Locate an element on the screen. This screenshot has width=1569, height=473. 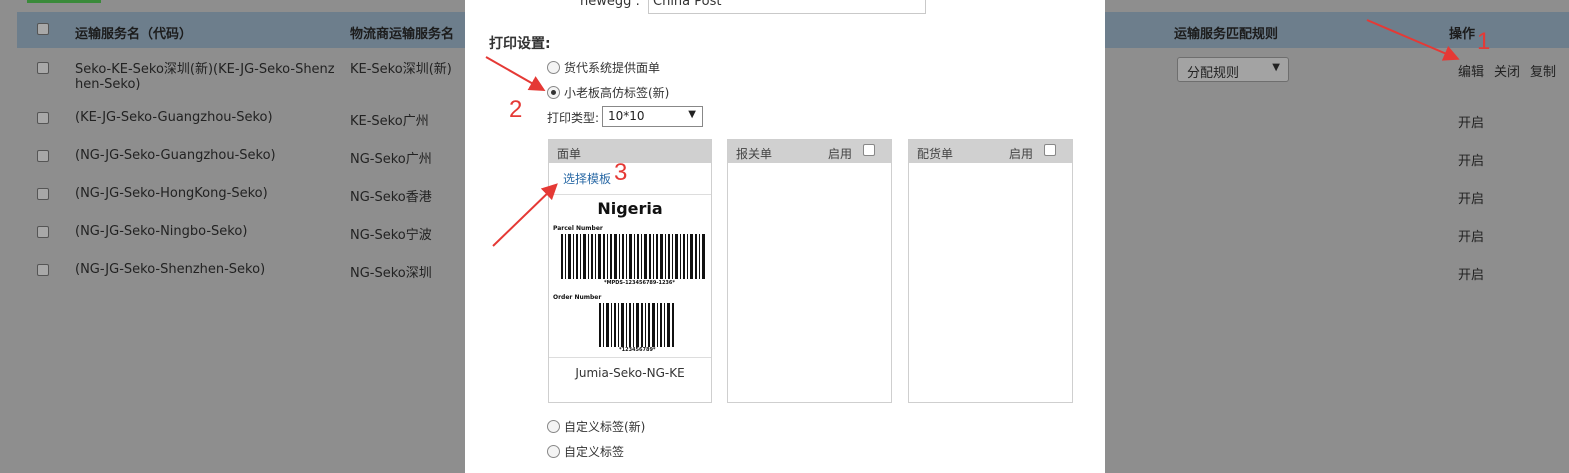
annotation-number-2: 2 is located at coordinates (516, 109).